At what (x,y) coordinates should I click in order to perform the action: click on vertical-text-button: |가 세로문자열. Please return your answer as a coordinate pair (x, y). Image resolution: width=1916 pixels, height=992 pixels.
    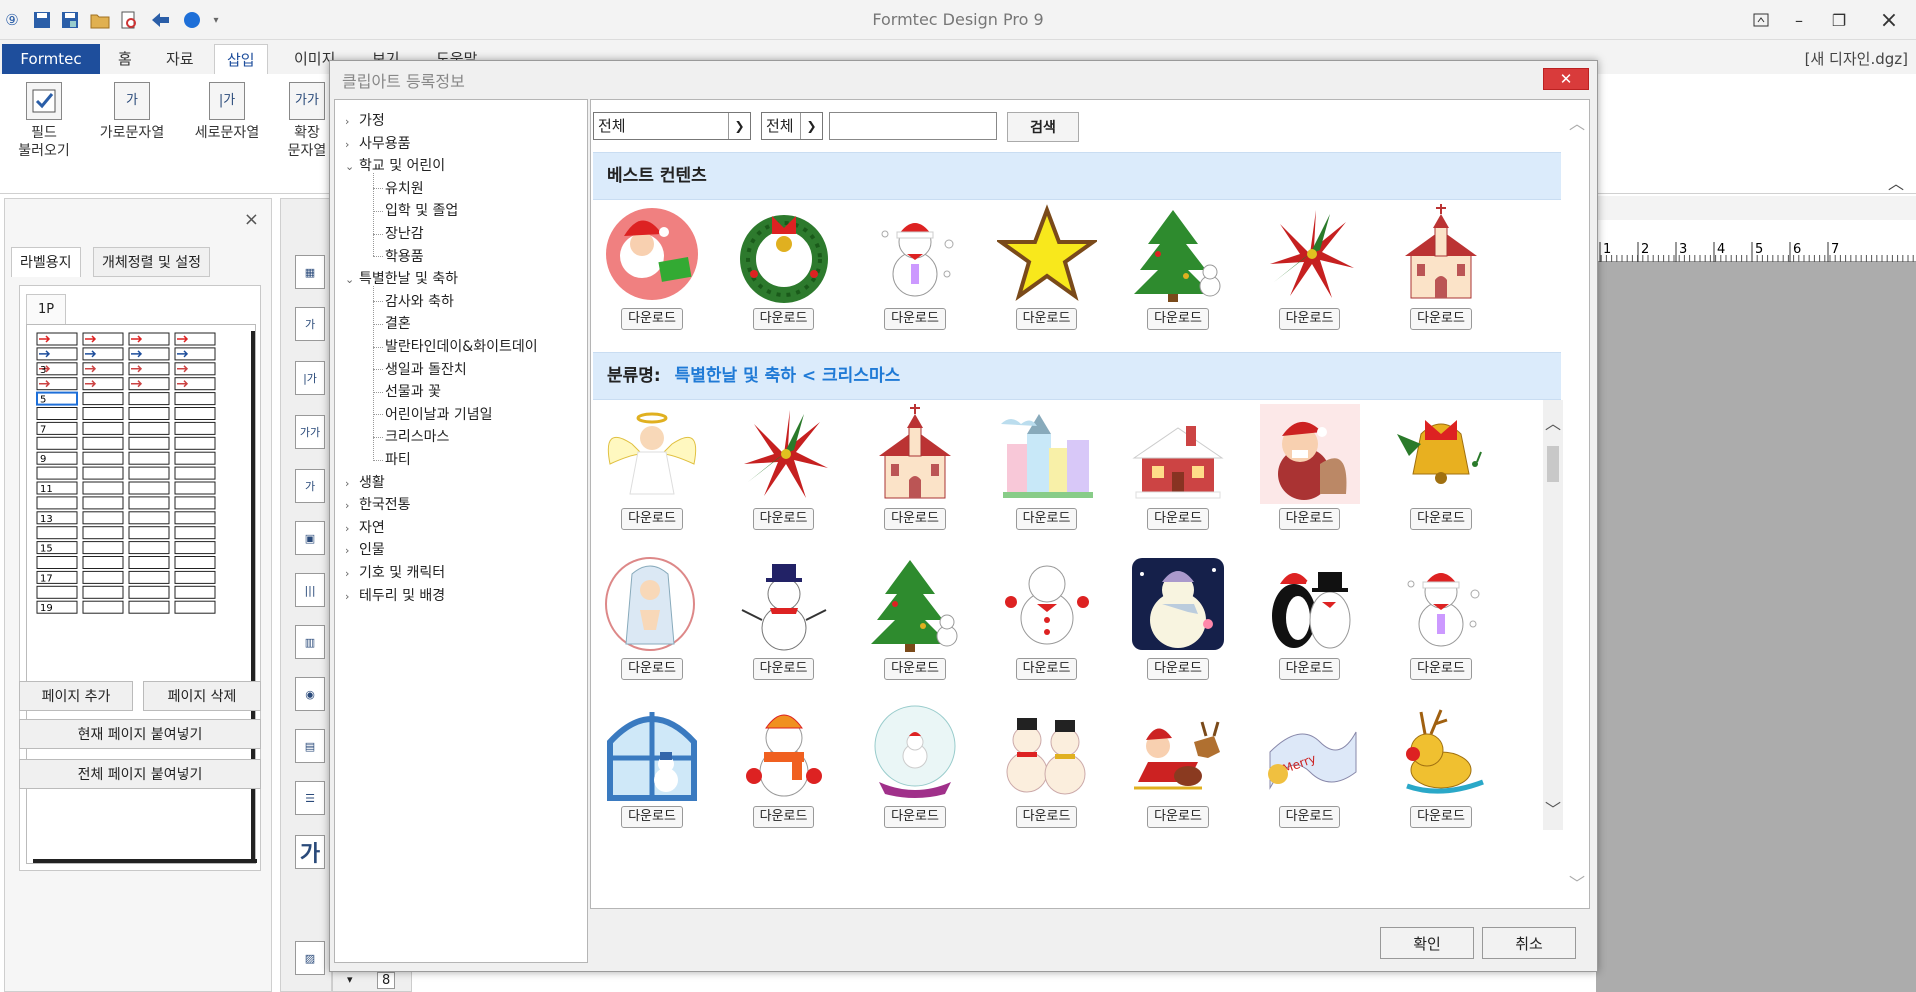
    Looking at the image, I should click on (227, 112).